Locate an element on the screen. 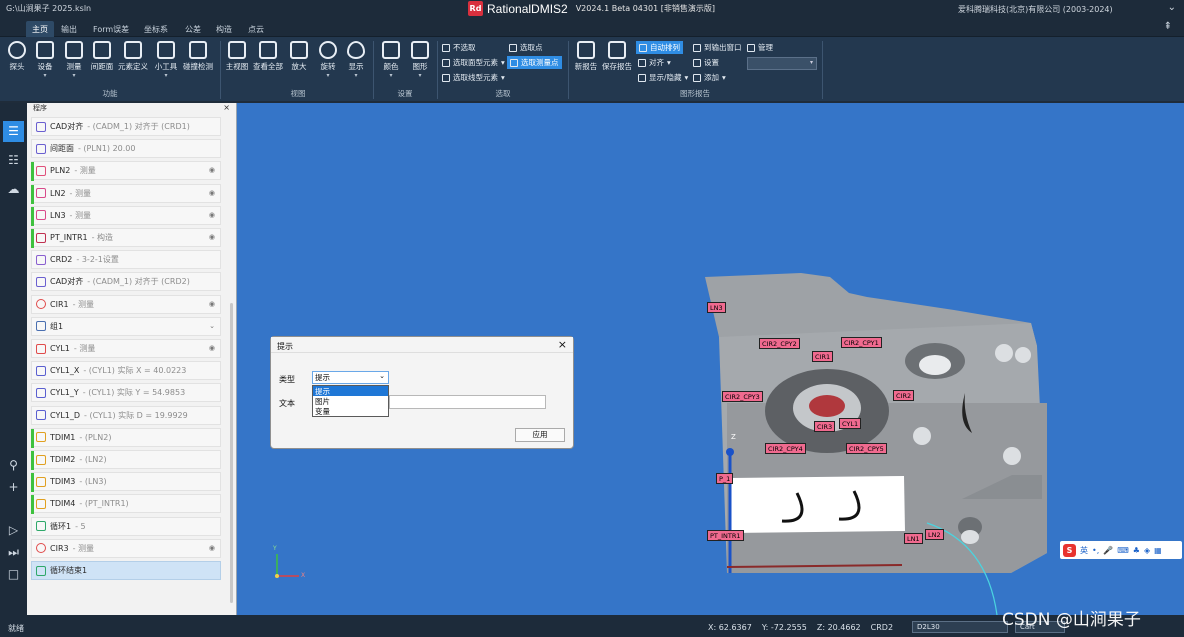 Image resolution: width=1184 pixels, height=637 pixels. window-controls-icon: ⌄ is located at coordinates (1172, 7).